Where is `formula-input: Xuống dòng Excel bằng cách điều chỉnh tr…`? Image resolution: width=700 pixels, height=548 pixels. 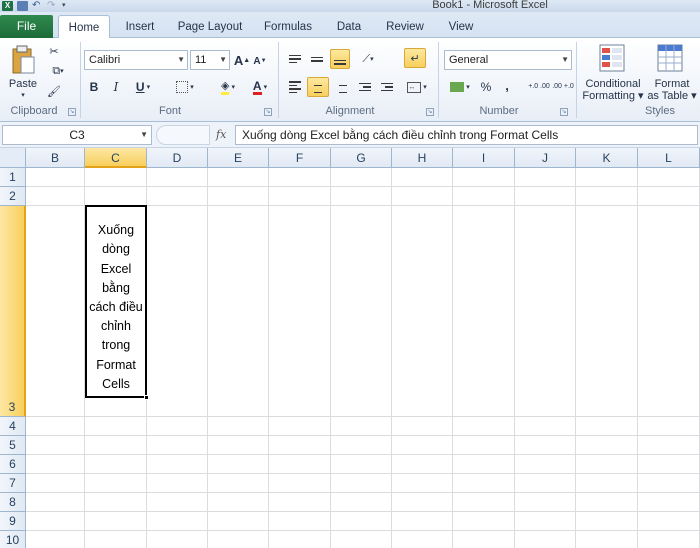 formula-input: Xuống dòng Excel bằng cách điều chỉnh tr… is located at coordinates (466, 135).